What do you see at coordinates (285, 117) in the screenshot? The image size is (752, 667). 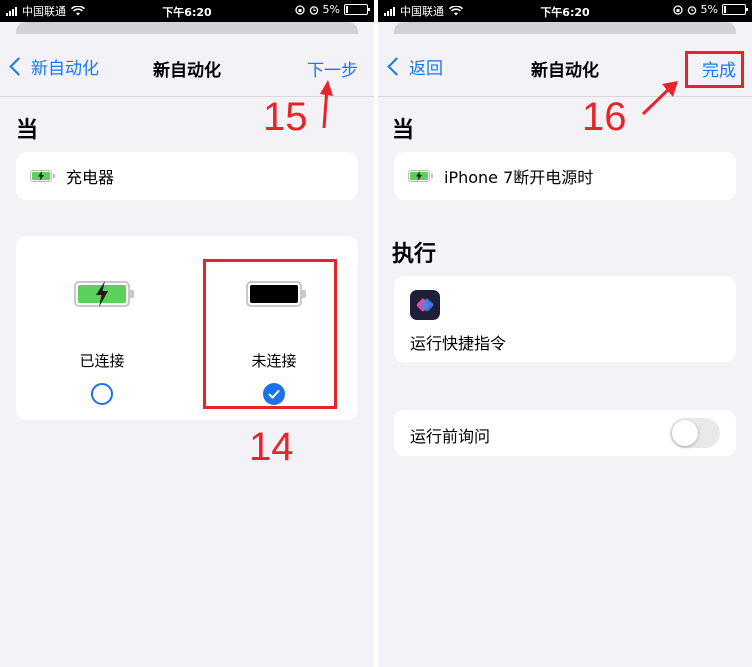 I see `annotation-step-15: 15` at bounding box center [285, 117].